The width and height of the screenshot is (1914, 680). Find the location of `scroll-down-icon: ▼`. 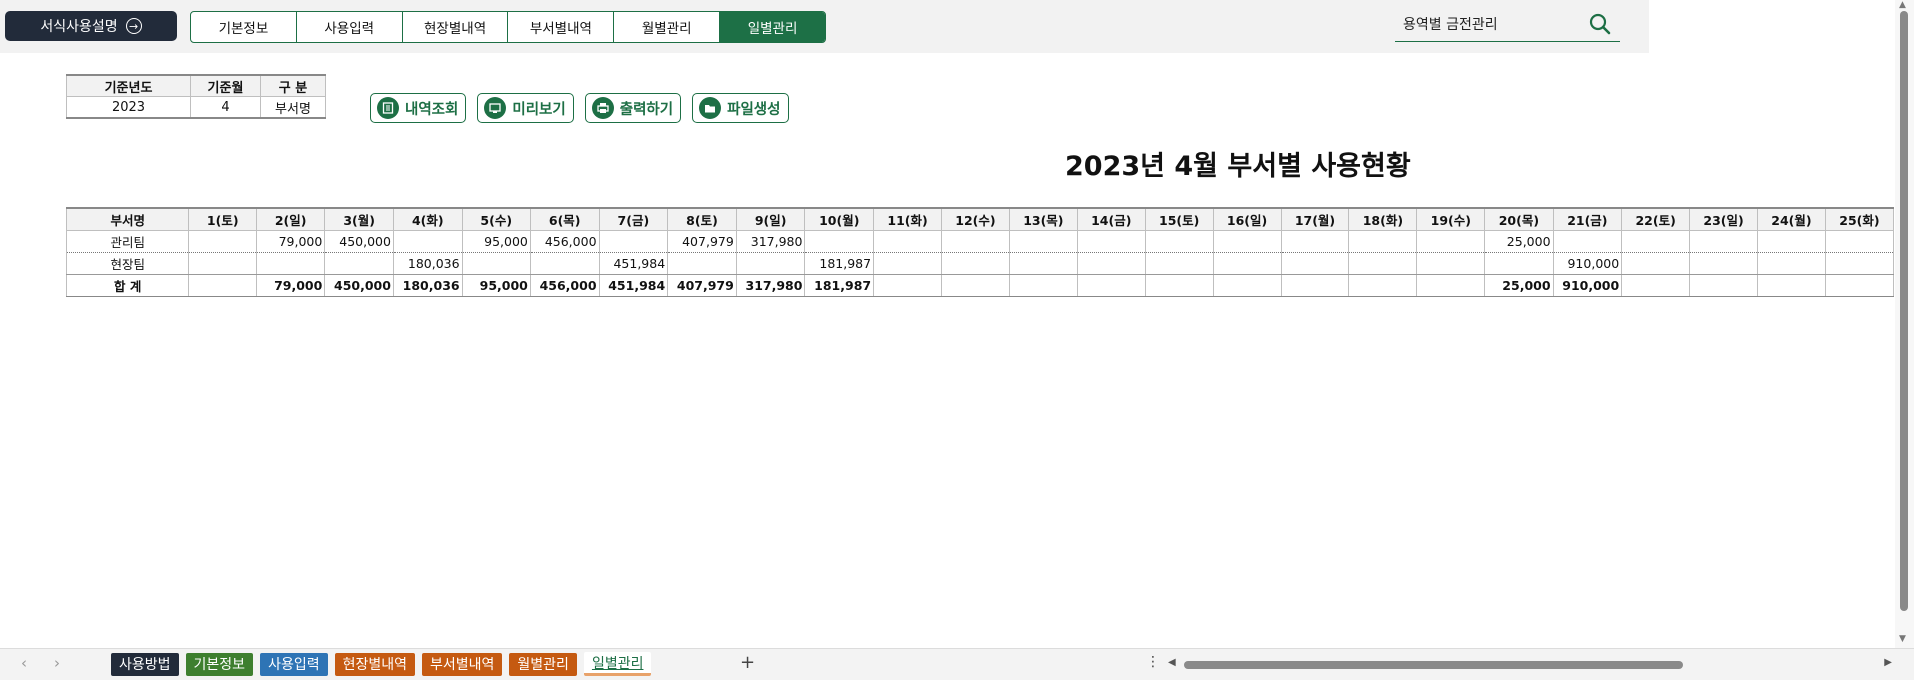

scroll-down-icon: ▼ is located at coordinates (1902, 639).